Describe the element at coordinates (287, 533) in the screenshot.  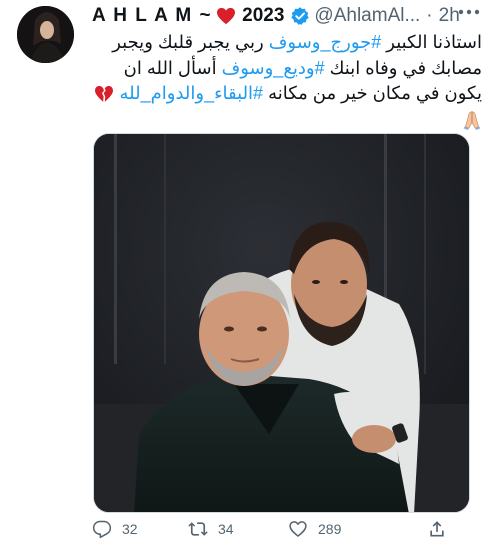
I see `tweet-actions: 32 34 289` at that location.